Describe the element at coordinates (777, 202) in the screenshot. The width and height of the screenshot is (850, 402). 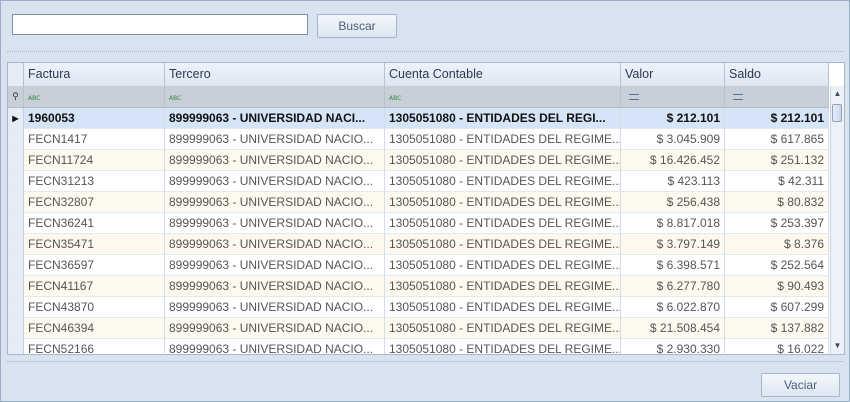
I see `cell-saldo: $ 80.832` at that location.